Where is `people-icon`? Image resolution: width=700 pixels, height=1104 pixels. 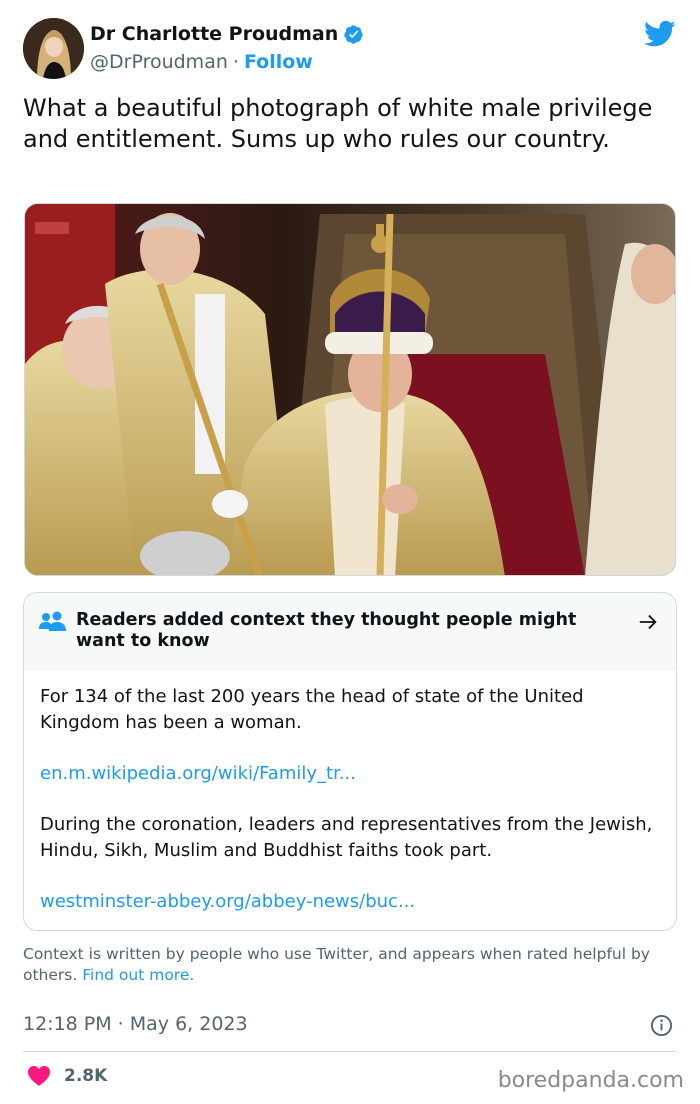
people-icon is located at coordinates (52, 621).